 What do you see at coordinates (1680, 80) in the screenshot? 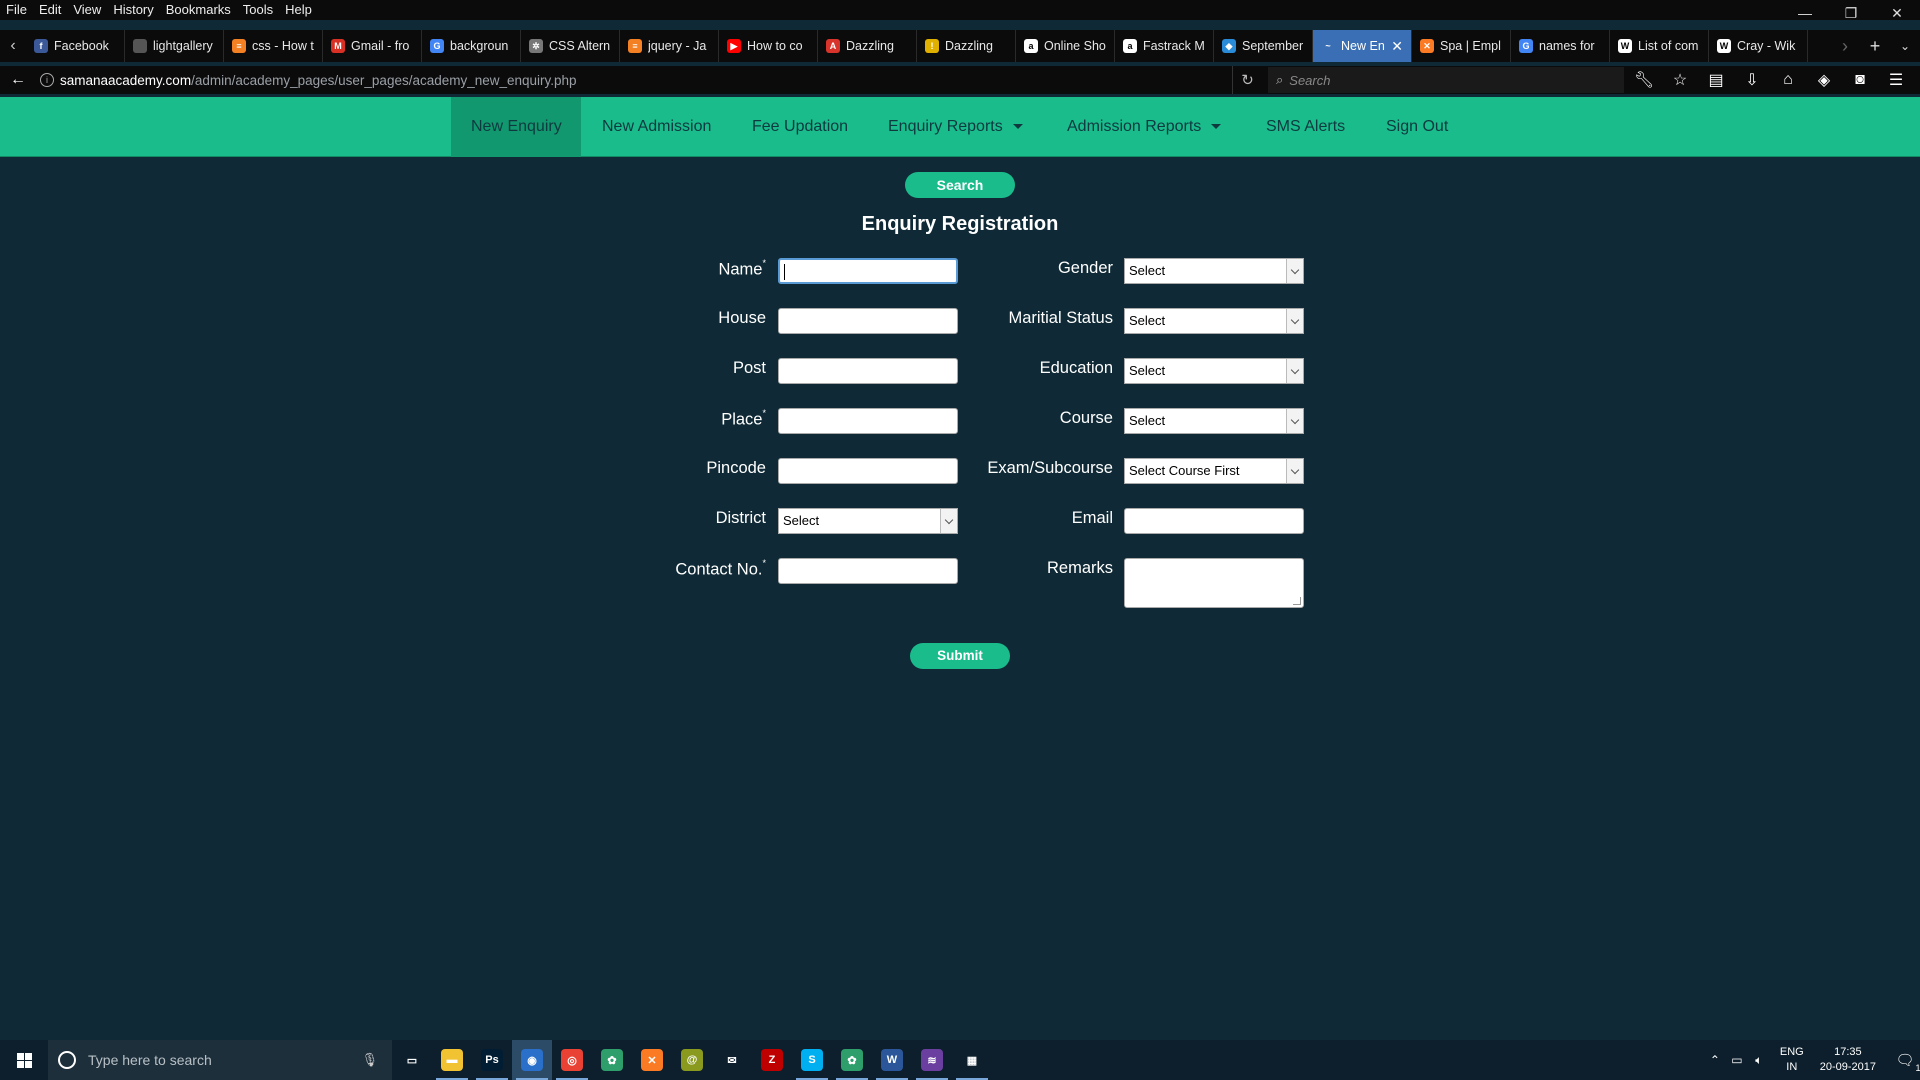
I see `bookmark-star-icon: ☆` at bounding box center [1680, 80].